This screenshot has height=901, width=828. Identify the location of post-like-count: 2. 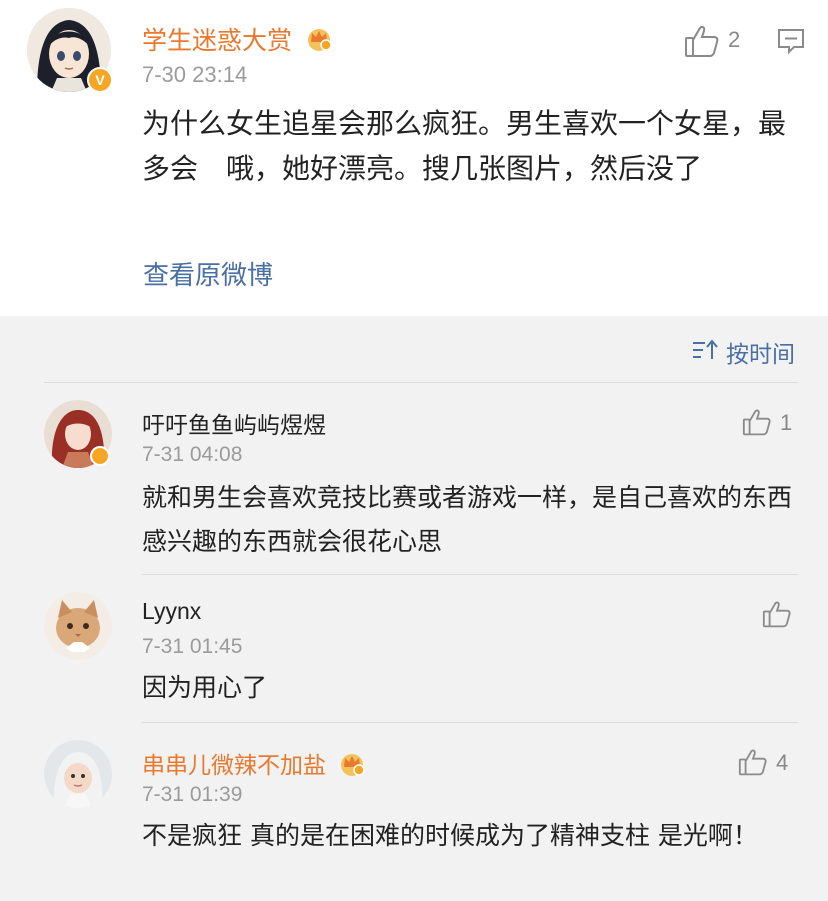
(734, 39).